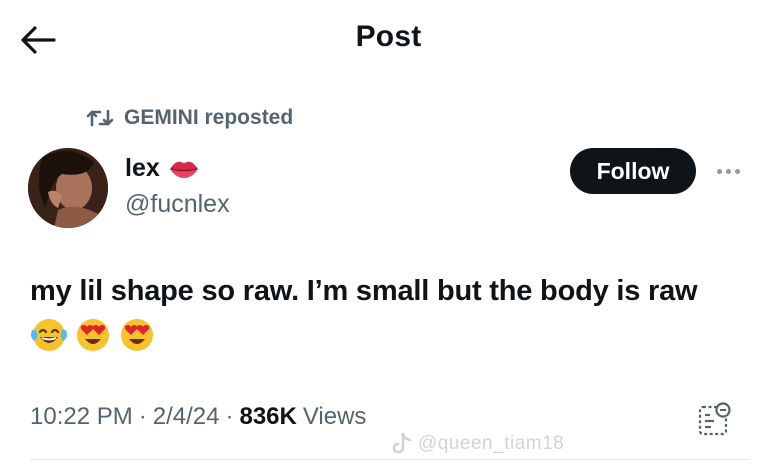 Image resolution: width=777 pixels, height=467 pixels. What do you see at coordinates (334, 416) in the screenshot?
I see `views-label: Views` at bounding box center [334, 416].